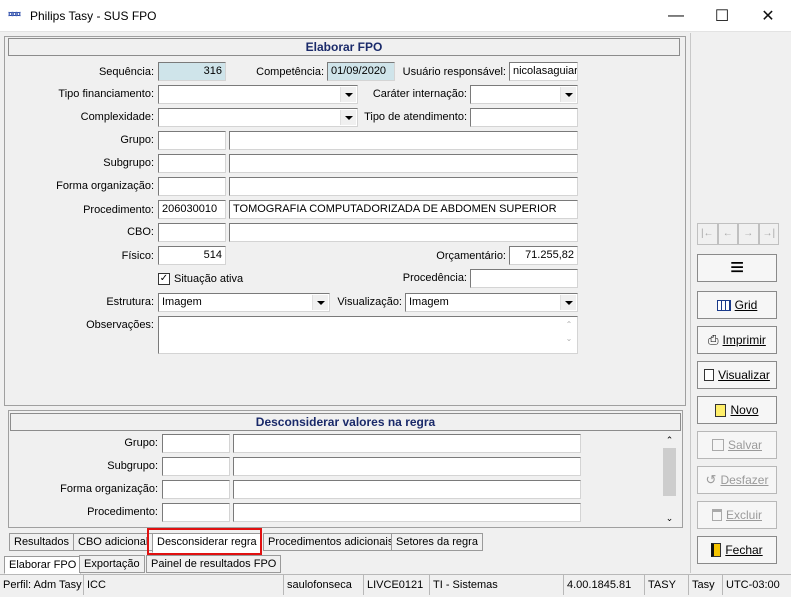  Describe the element at coordinates (361, 71) in the screenshot. I see `competencia-field: 01/09/2020` at that location.